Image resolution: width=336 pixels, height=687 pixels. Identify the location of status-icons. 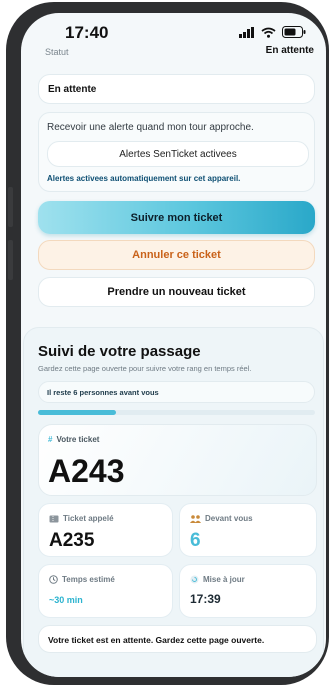
(272, 32).